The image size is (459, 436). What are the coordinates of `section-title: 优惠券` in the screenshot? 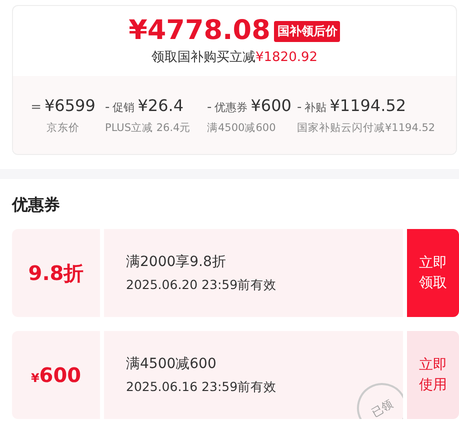 It's located at (35, 205).